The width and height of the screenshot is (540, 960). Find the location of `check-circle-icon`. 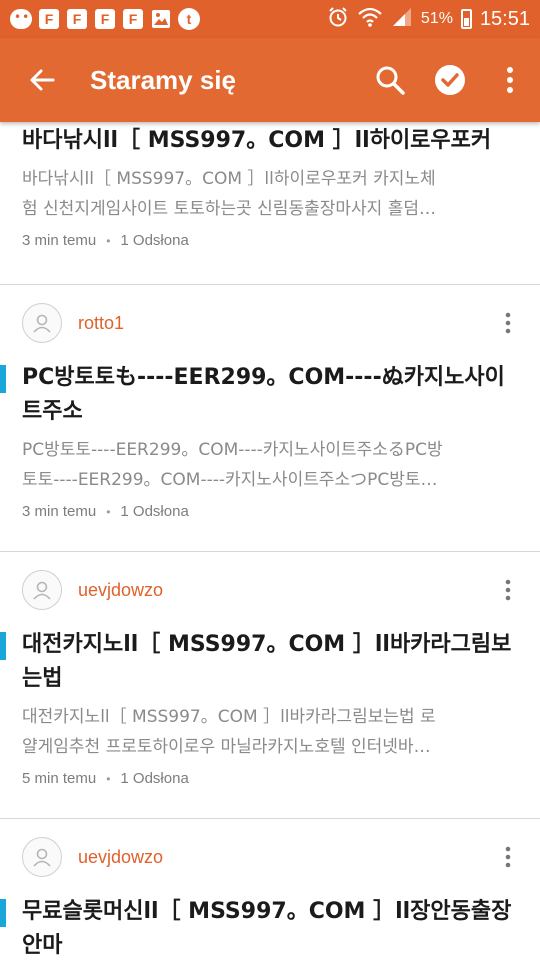

check-circle-icon is located at coordinates (450, 80).